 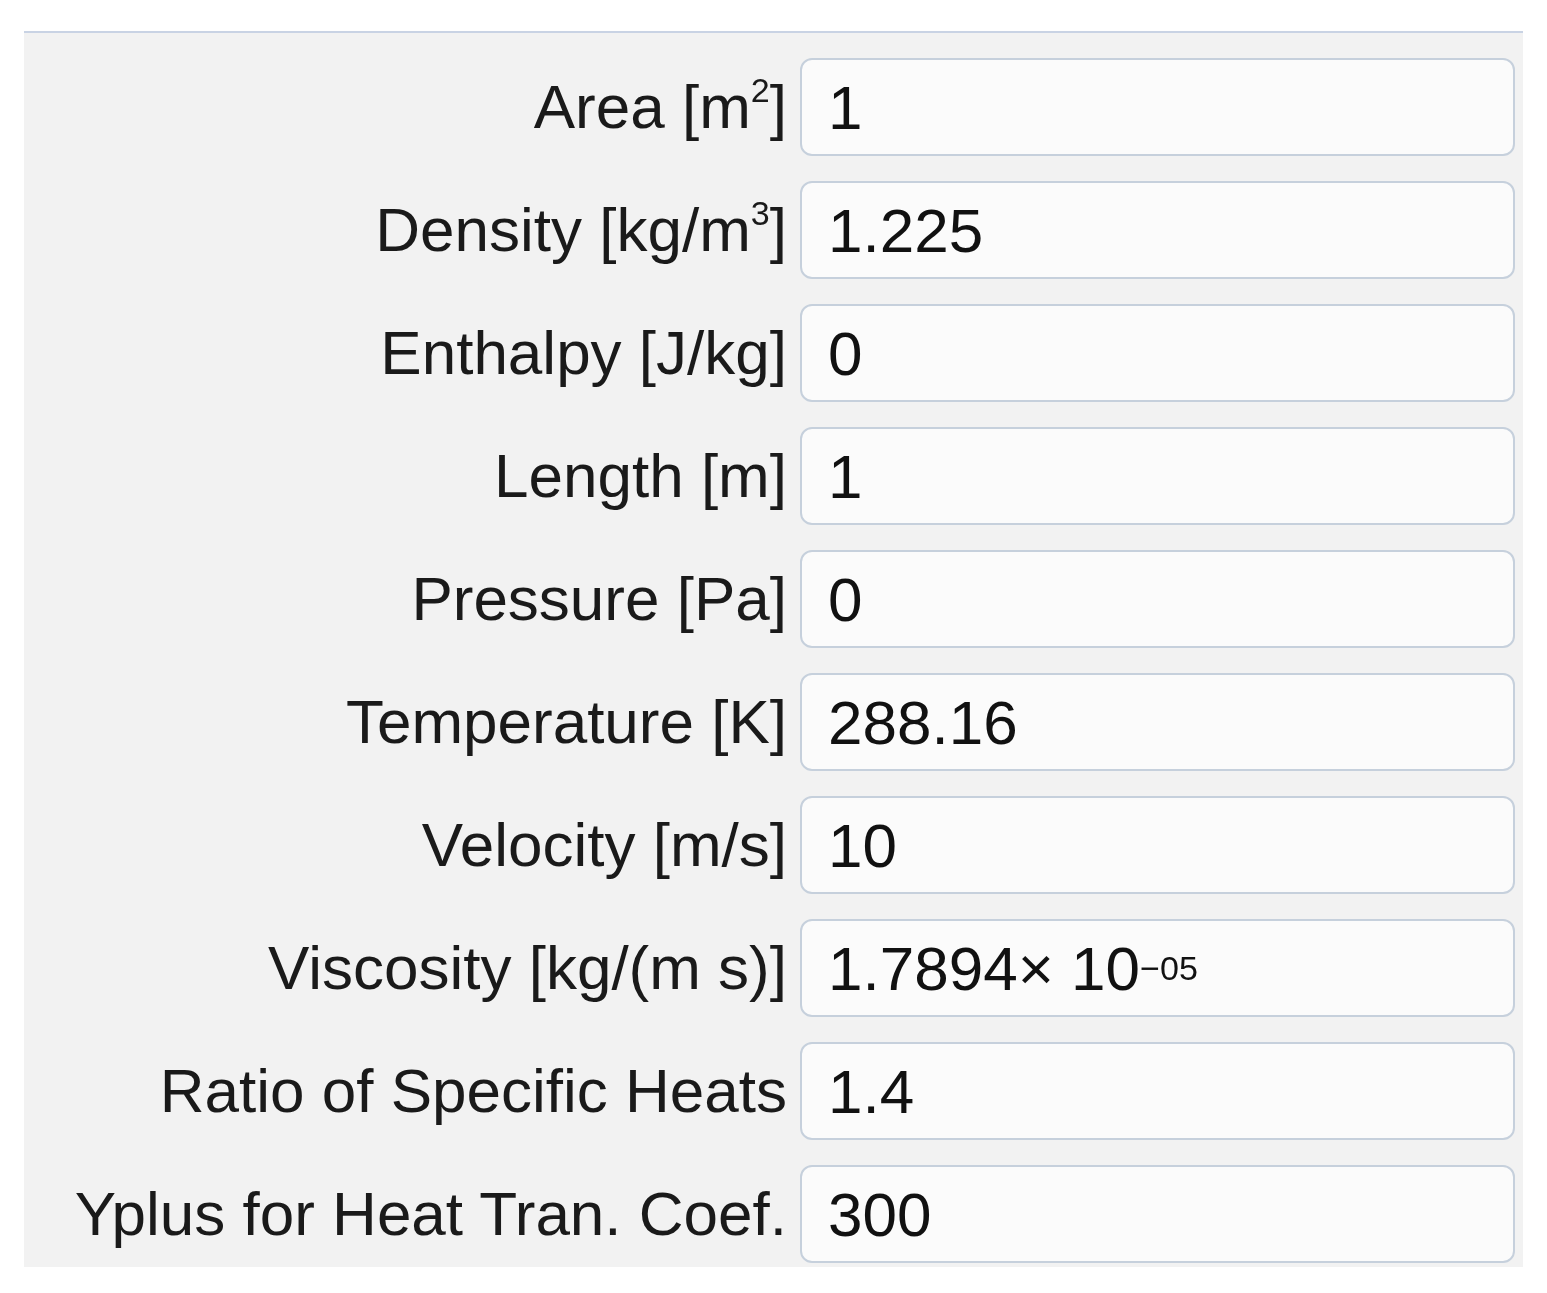 I want to click on input-field: 300, so click(x=1157, y=1214).